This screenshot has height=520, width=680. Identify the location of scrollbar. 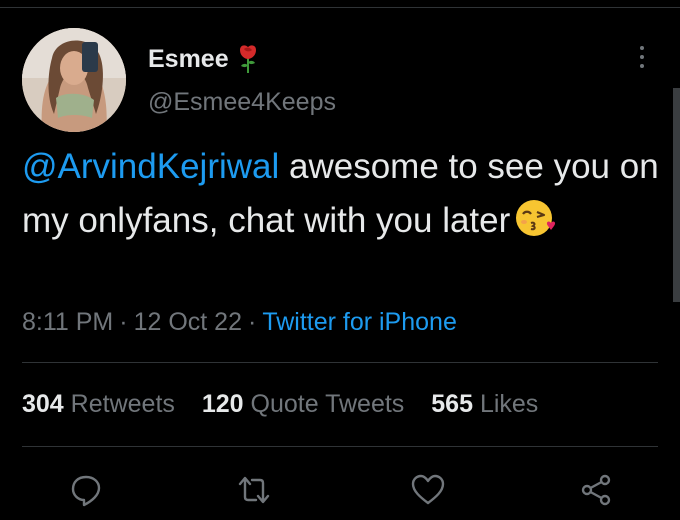
(676, 195).